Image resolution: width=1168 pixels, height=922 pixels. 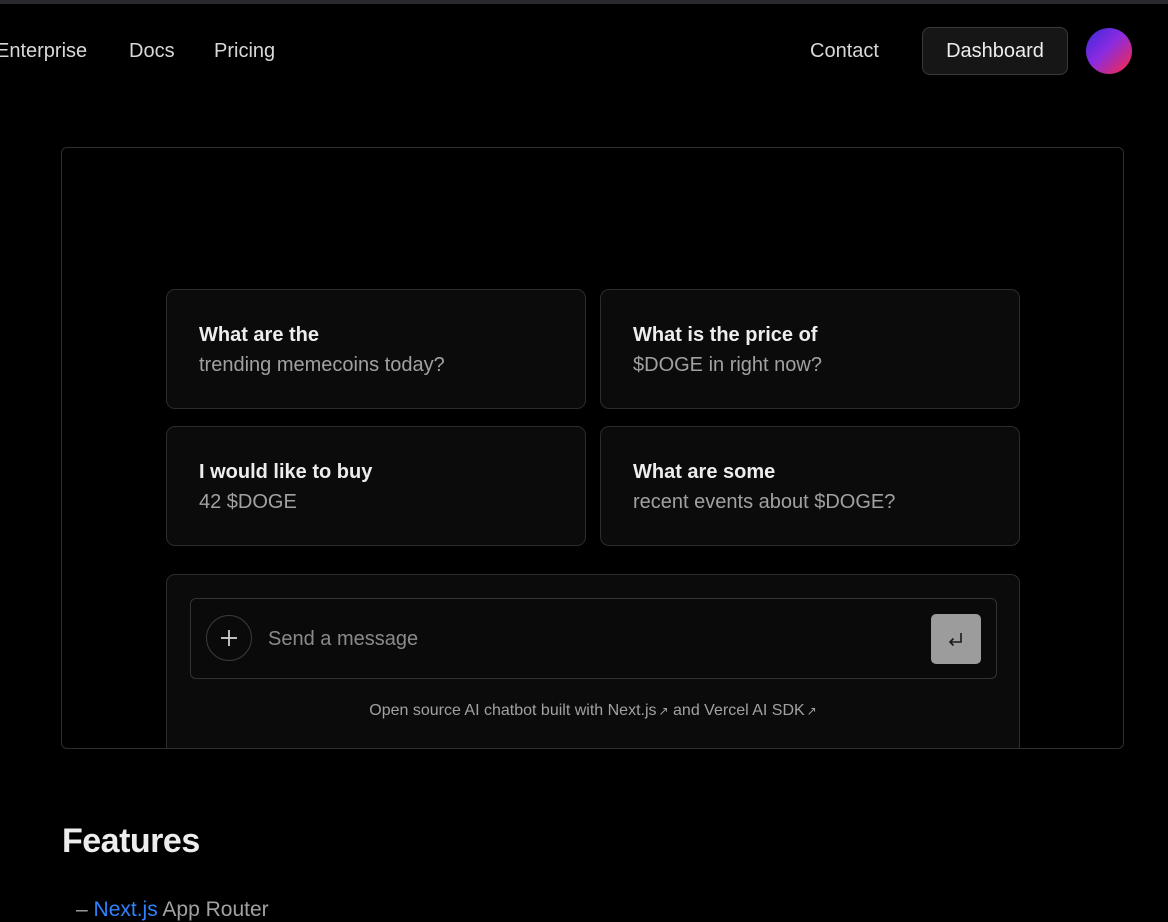 I want to click on nav-link-pricing: Pricing, so click(x=244, y=51).